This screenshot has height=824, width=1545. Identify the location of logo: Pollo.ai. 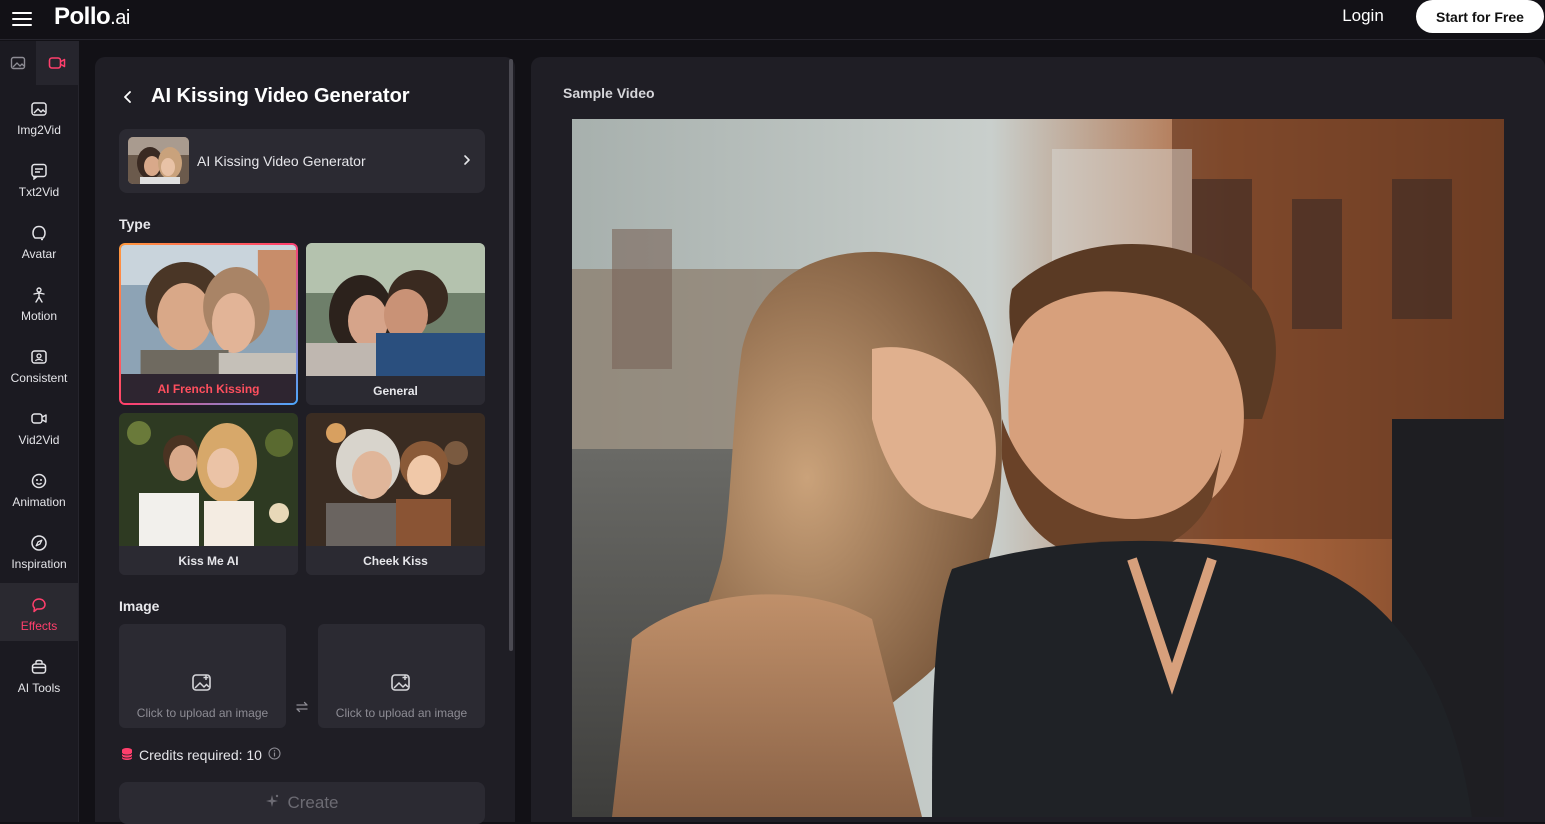
(92, 17).